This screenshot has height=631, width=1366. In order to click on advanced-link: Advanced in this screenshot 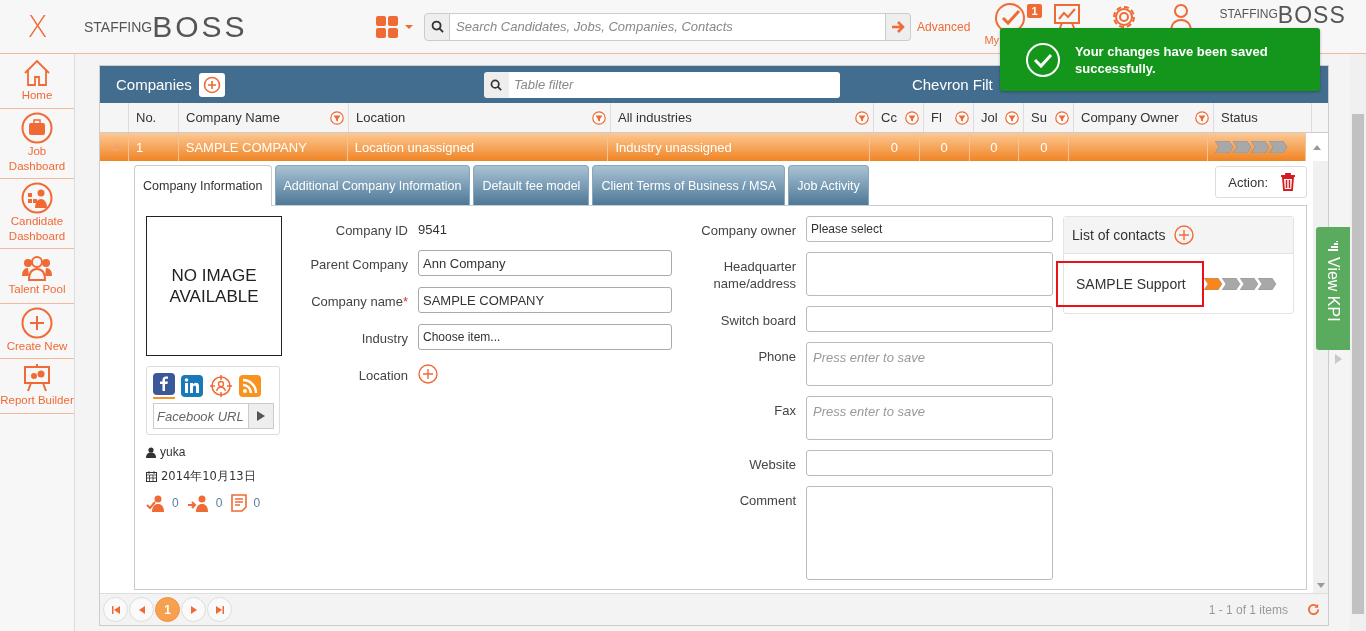, I will do `click(944, 26)`.